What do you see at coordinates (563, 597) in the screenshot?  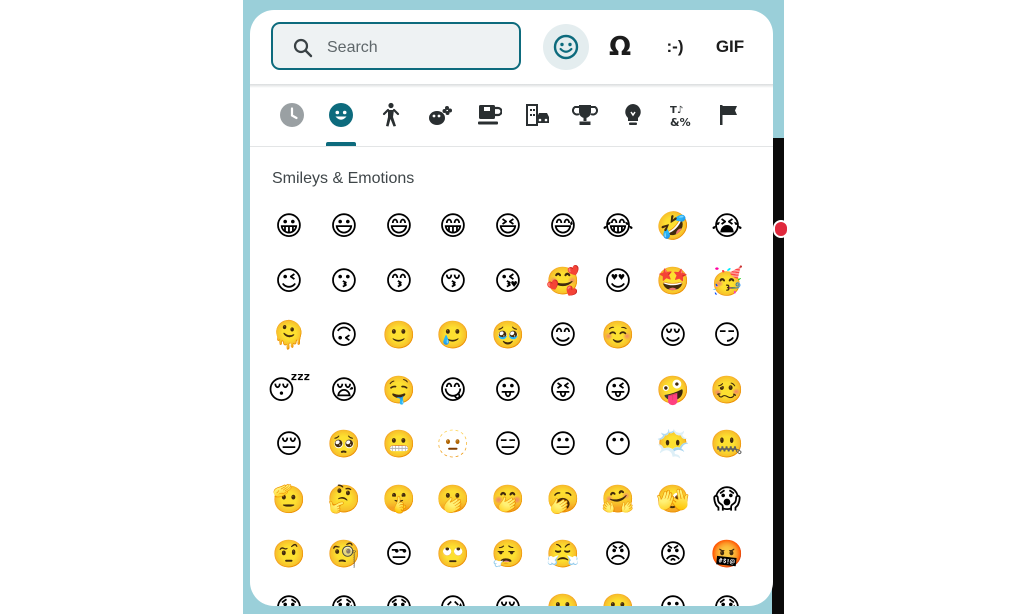 I see `emoji-button: ☹️` at bounding box center [563, 597].